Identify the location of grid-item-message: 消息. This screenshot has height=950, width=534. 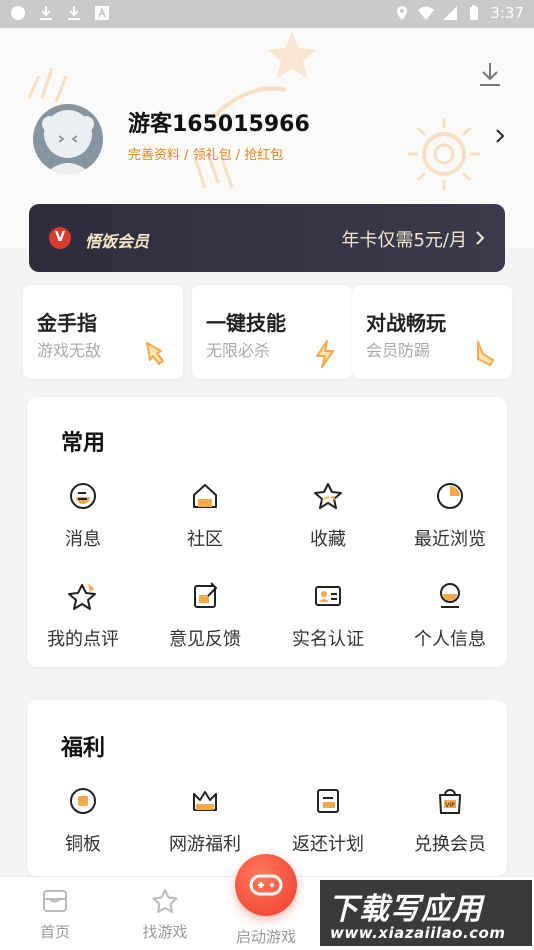
(83, 516).